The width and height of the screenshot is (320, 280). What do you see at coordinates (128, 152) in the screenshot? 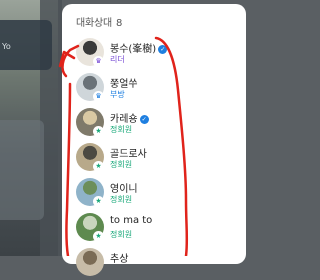
I see `member-name: 골드로사` at bounding box center [128, 152].